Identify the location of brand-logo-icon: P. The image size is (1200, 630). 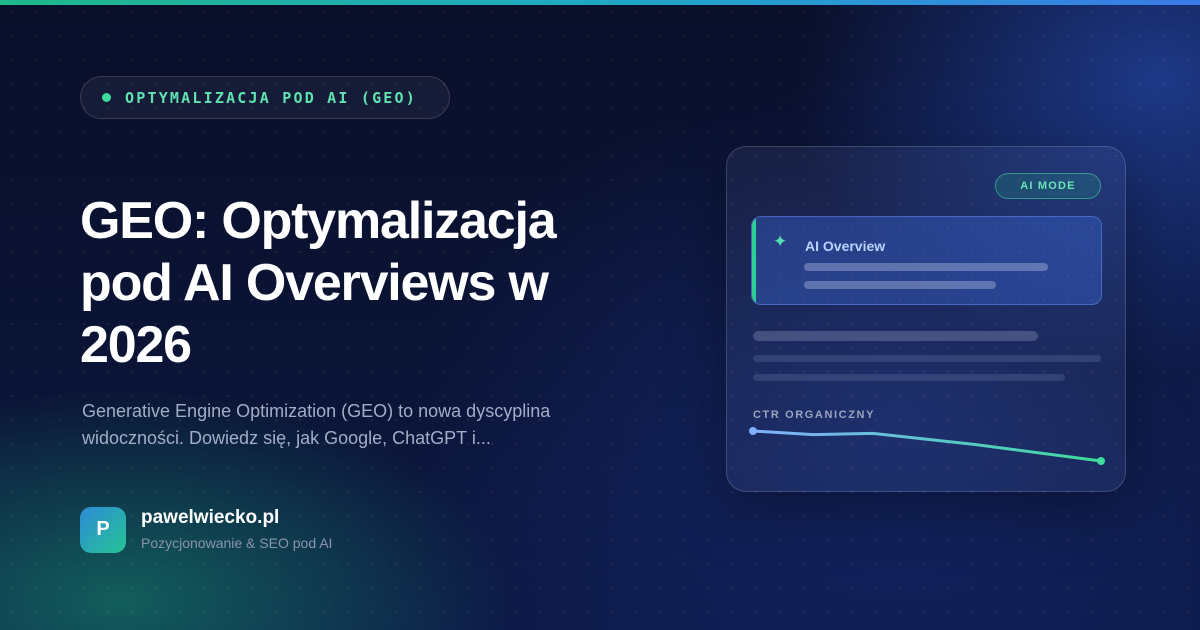
(103, 529).